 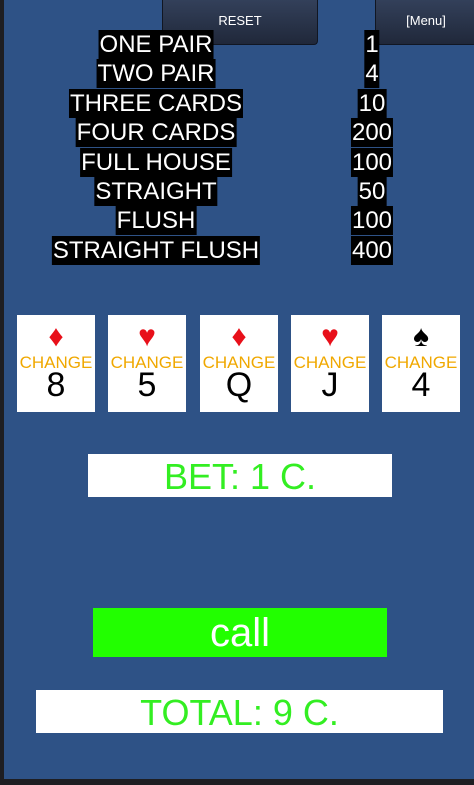 What do you see at coordinates (147, 385) in the screenshot?
I see `card-rank: 5` at bounding box center [147, 385].